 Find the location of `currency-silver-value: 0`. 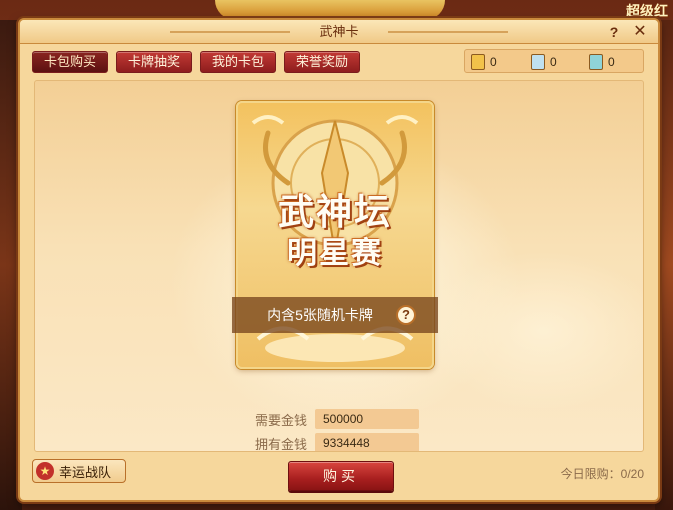

currency-silver-value: 0 is located at coordinates (553, 62).